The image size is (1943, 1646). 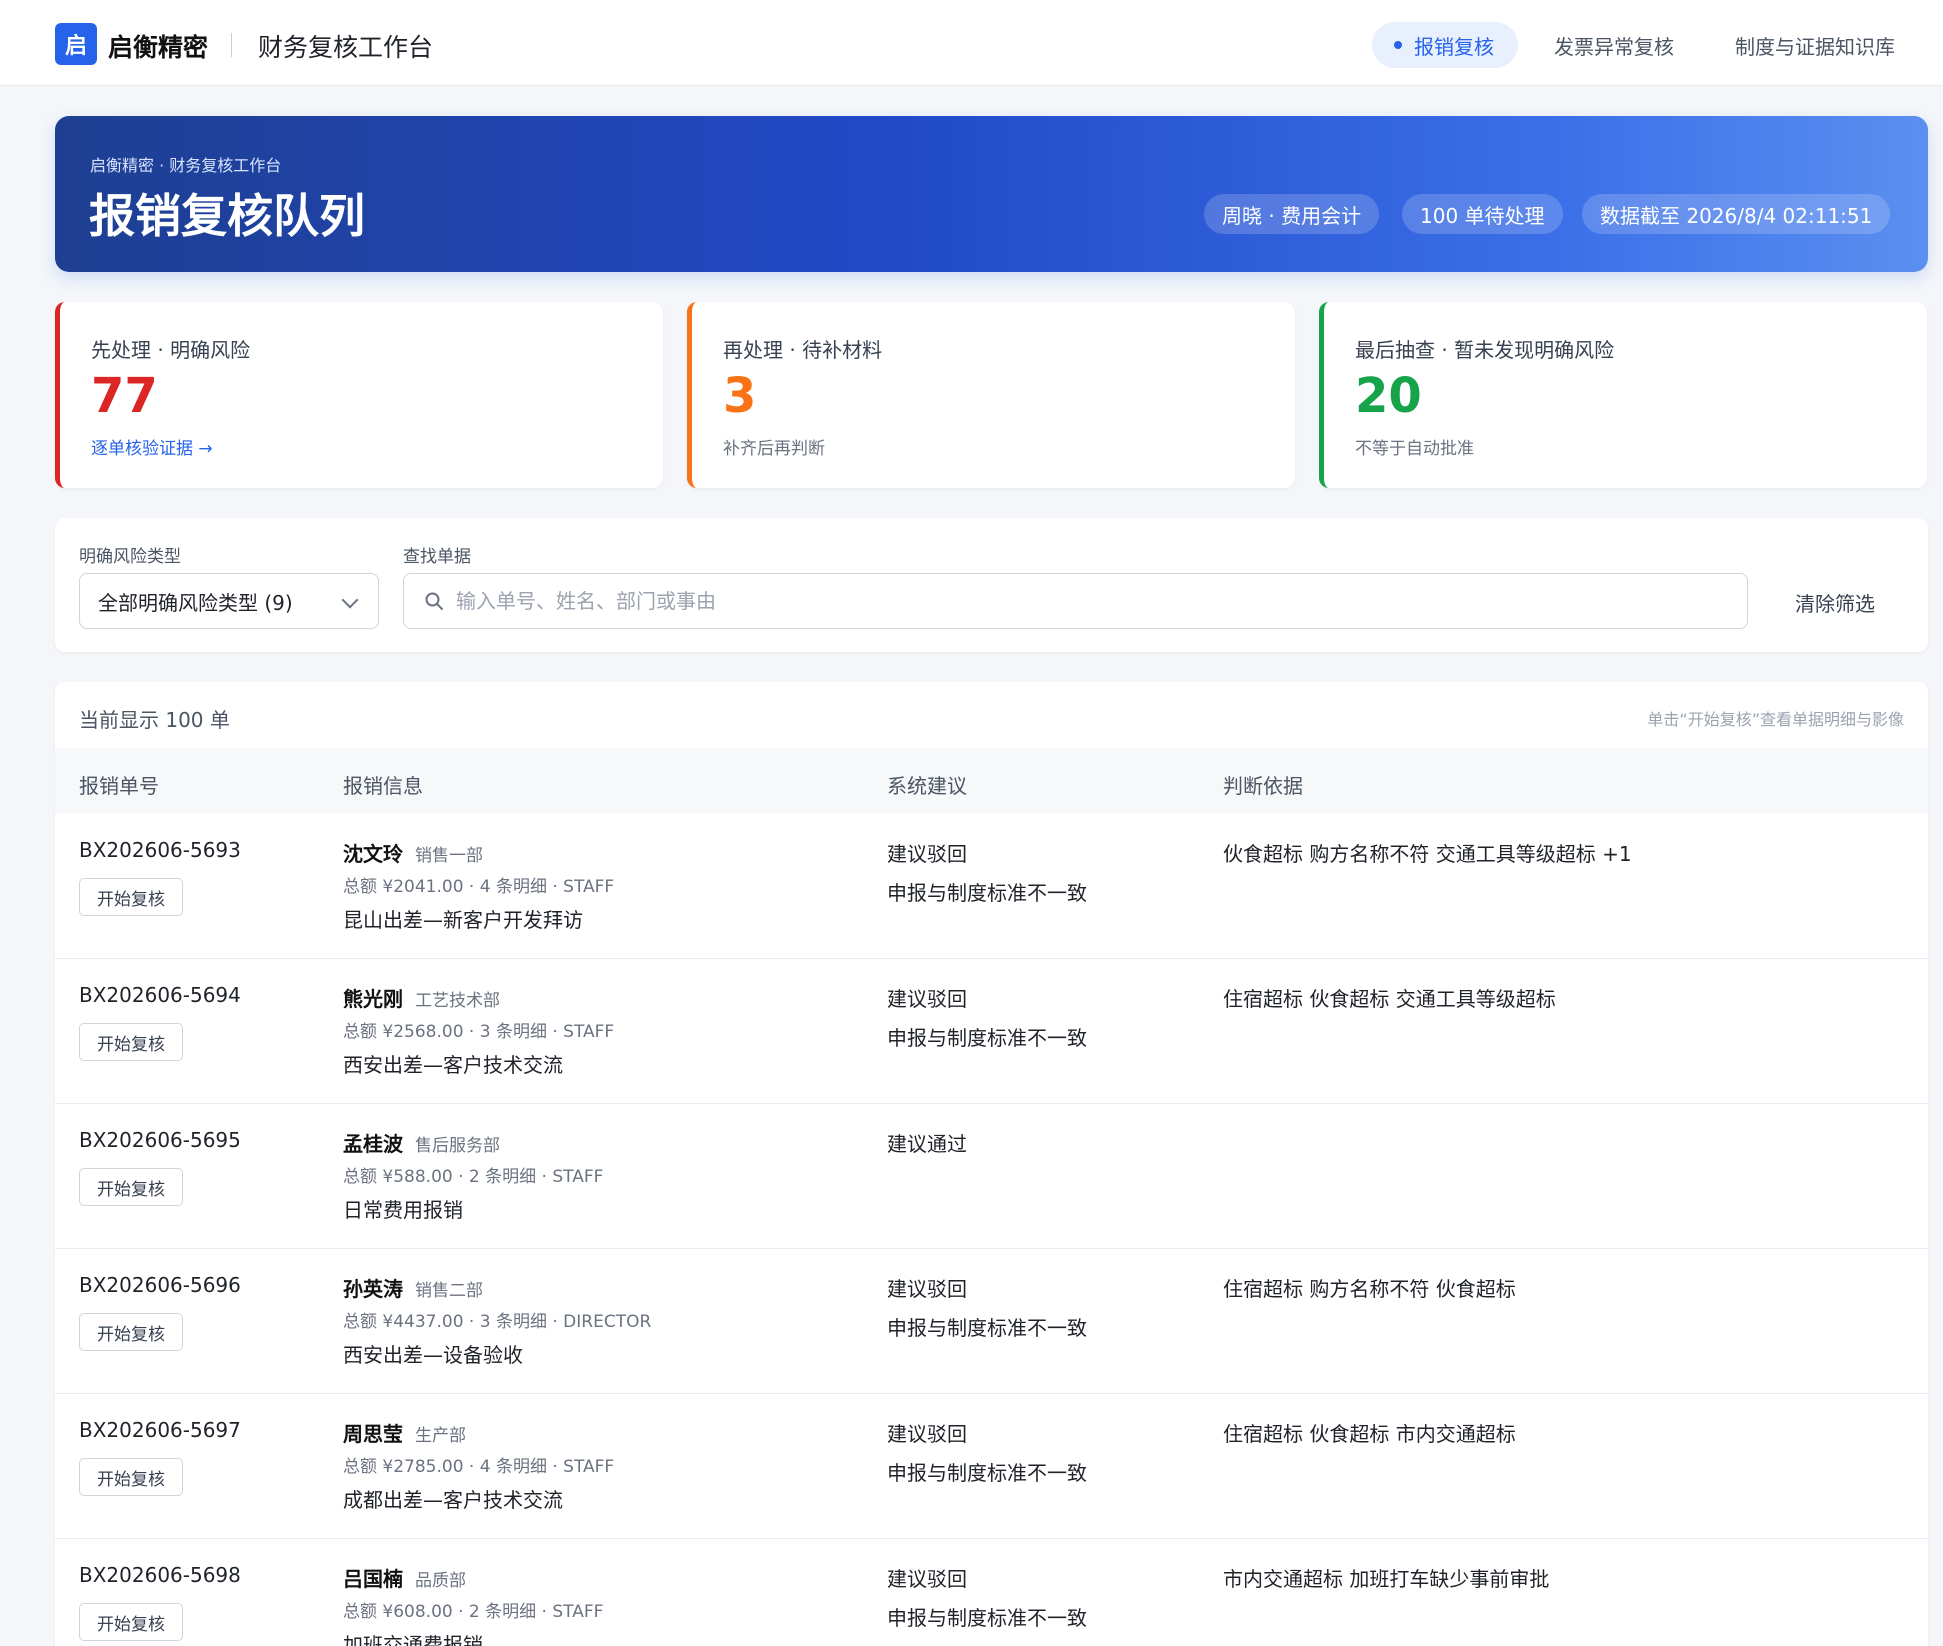 I want to click on stat-value: 20, so click(x=1388, y=396).